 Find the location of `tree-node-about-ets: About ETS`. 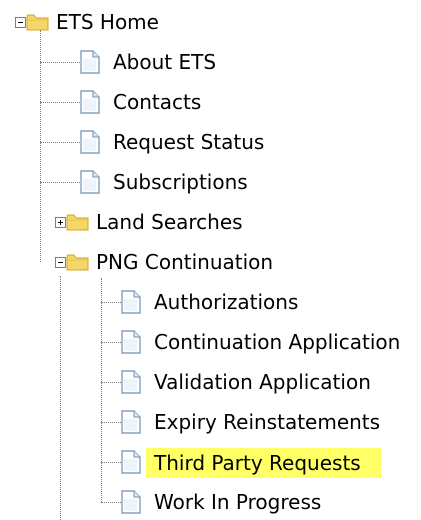

tree-node-about-ets: About ETS is located at coordinates (164, 62).